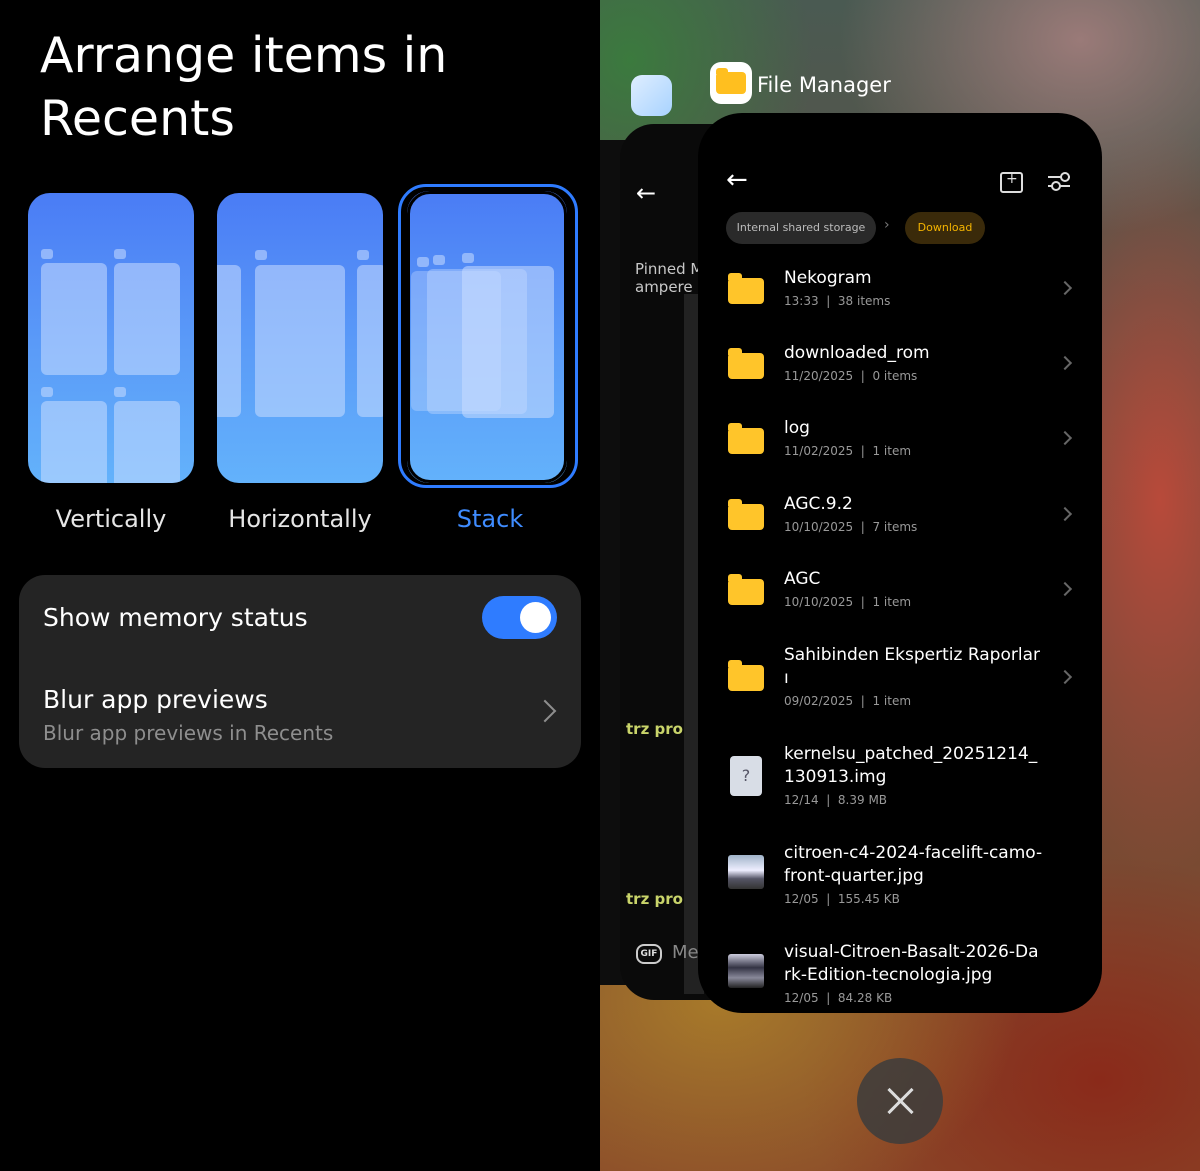  Describe the element at coordinates (487, 337) in the screenshot. I see `stack-preview` at that location.